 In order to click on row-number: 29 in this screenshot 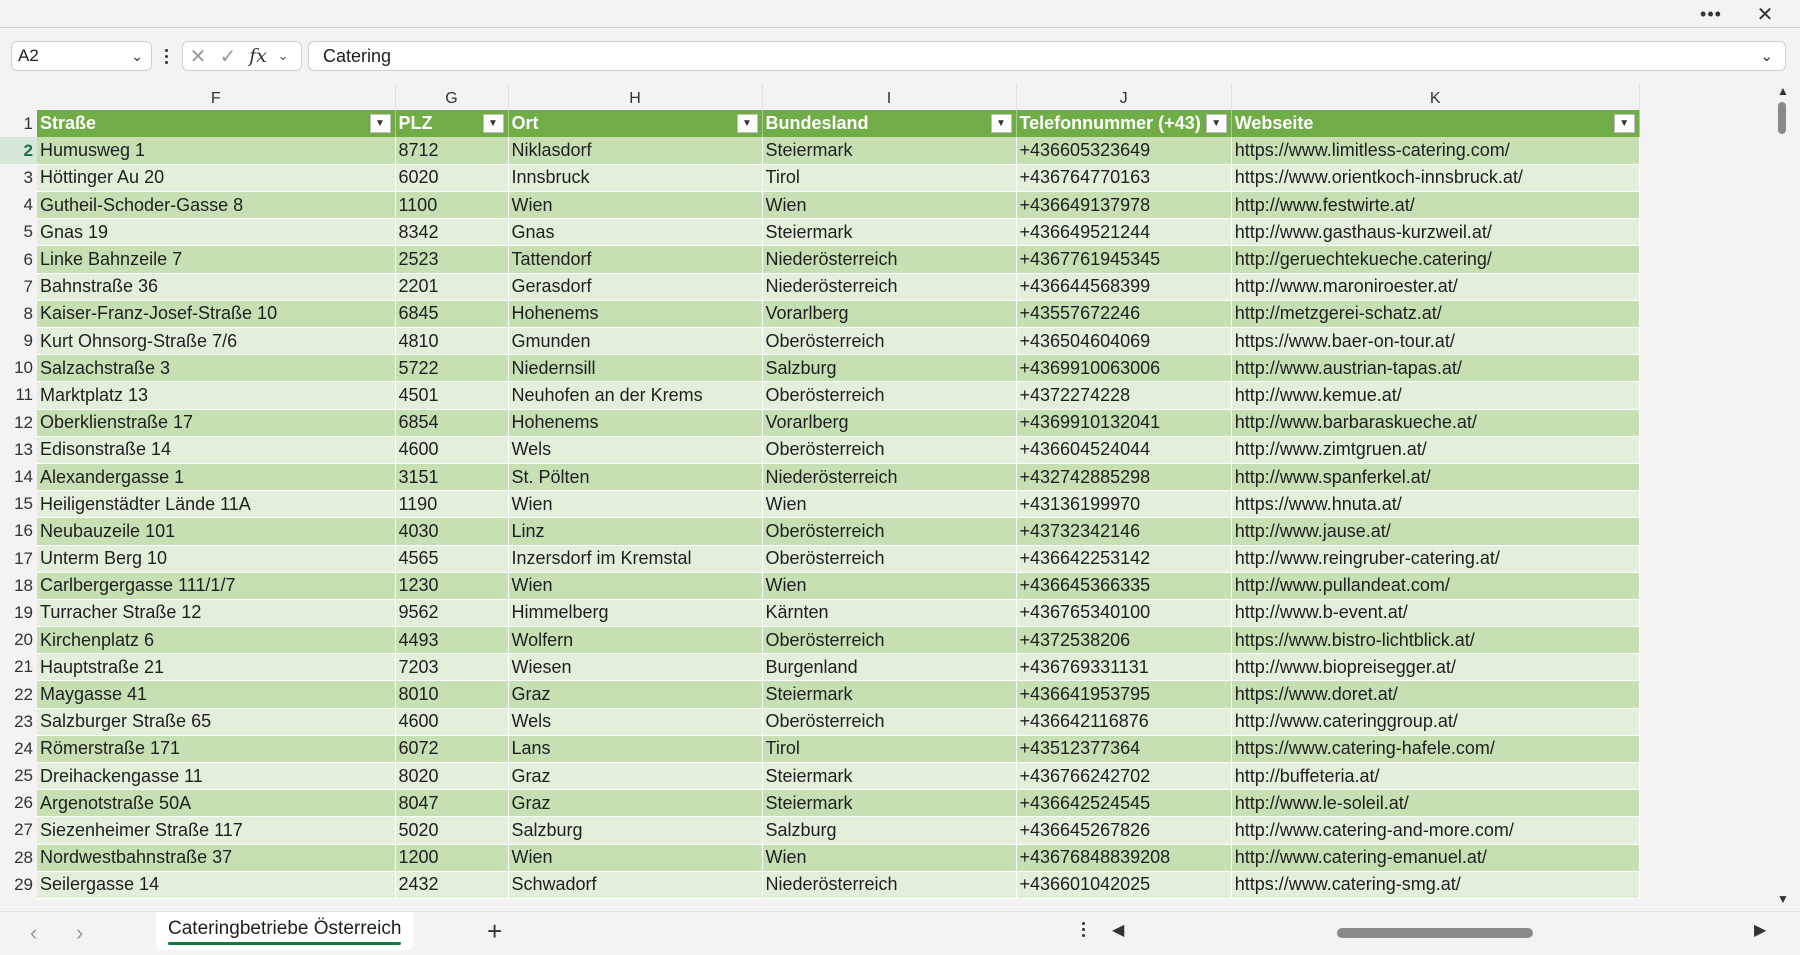, I will do `click(18, 885)`.